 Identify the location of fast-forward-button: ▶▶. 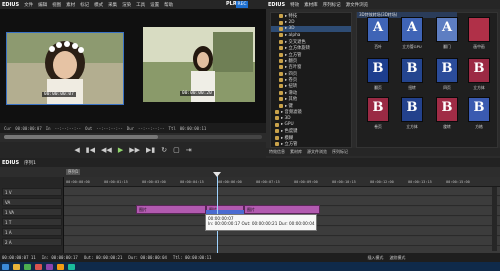
(134, 150).